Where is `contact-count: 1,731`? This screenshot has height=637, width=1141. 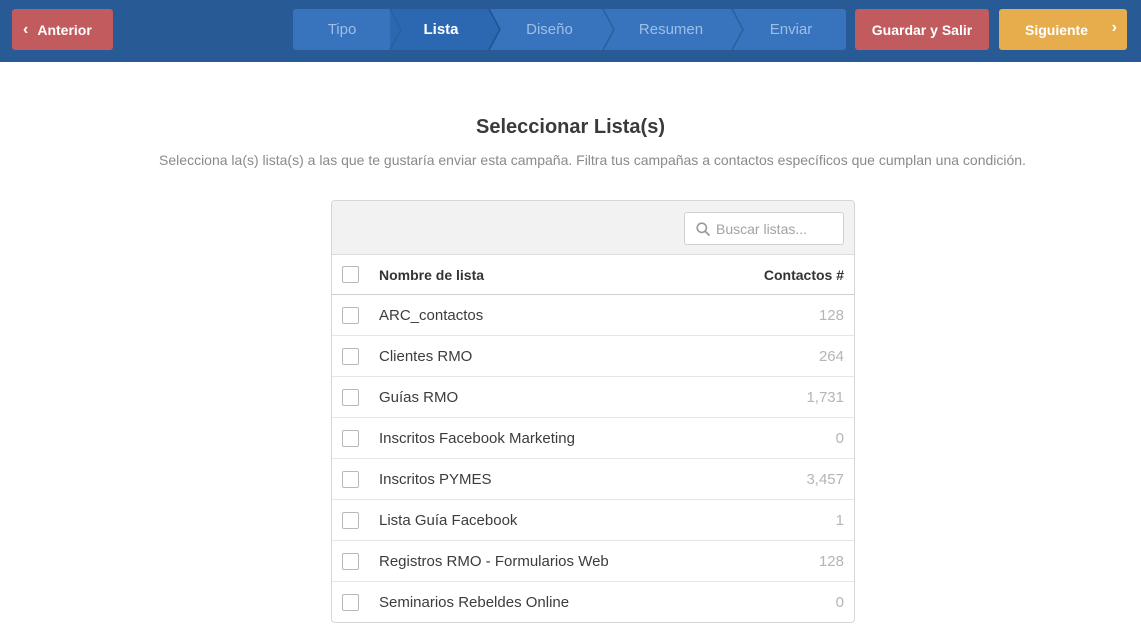 contact-count: 1,731 is located at coordinates (825, 397).